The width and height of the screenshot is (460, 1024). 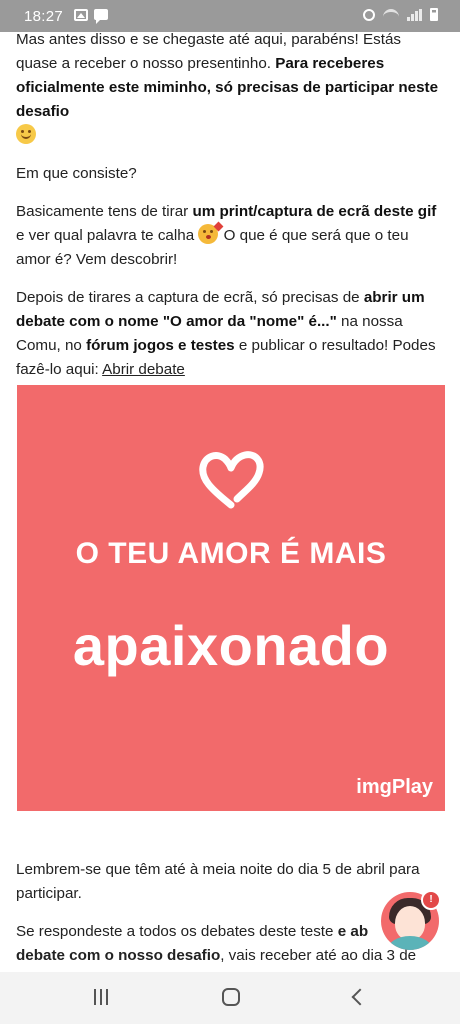 What do you see at coordinates (360, 997) in the screenshot?
I see `back-icon` at bounding box center [360, 997].